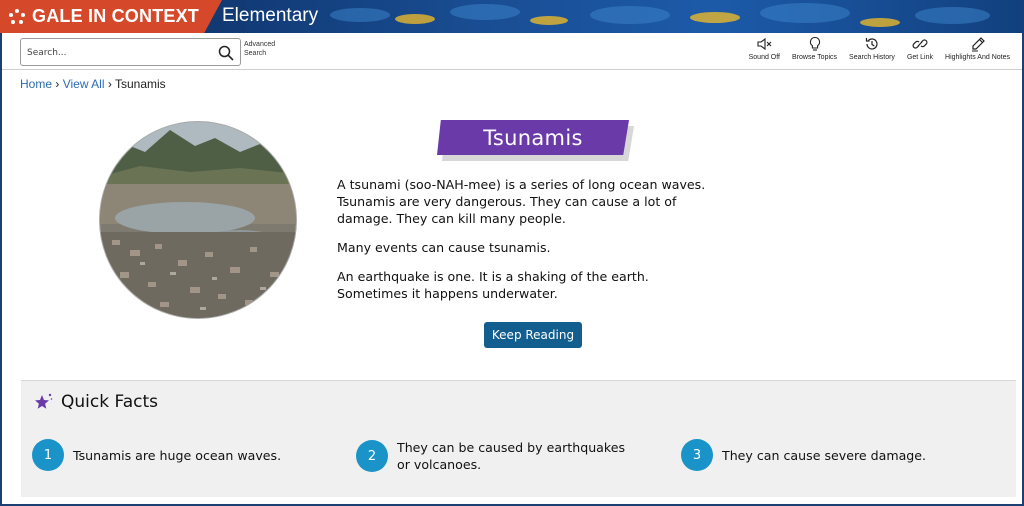  I want to click on link-icon, so click(920, 44).